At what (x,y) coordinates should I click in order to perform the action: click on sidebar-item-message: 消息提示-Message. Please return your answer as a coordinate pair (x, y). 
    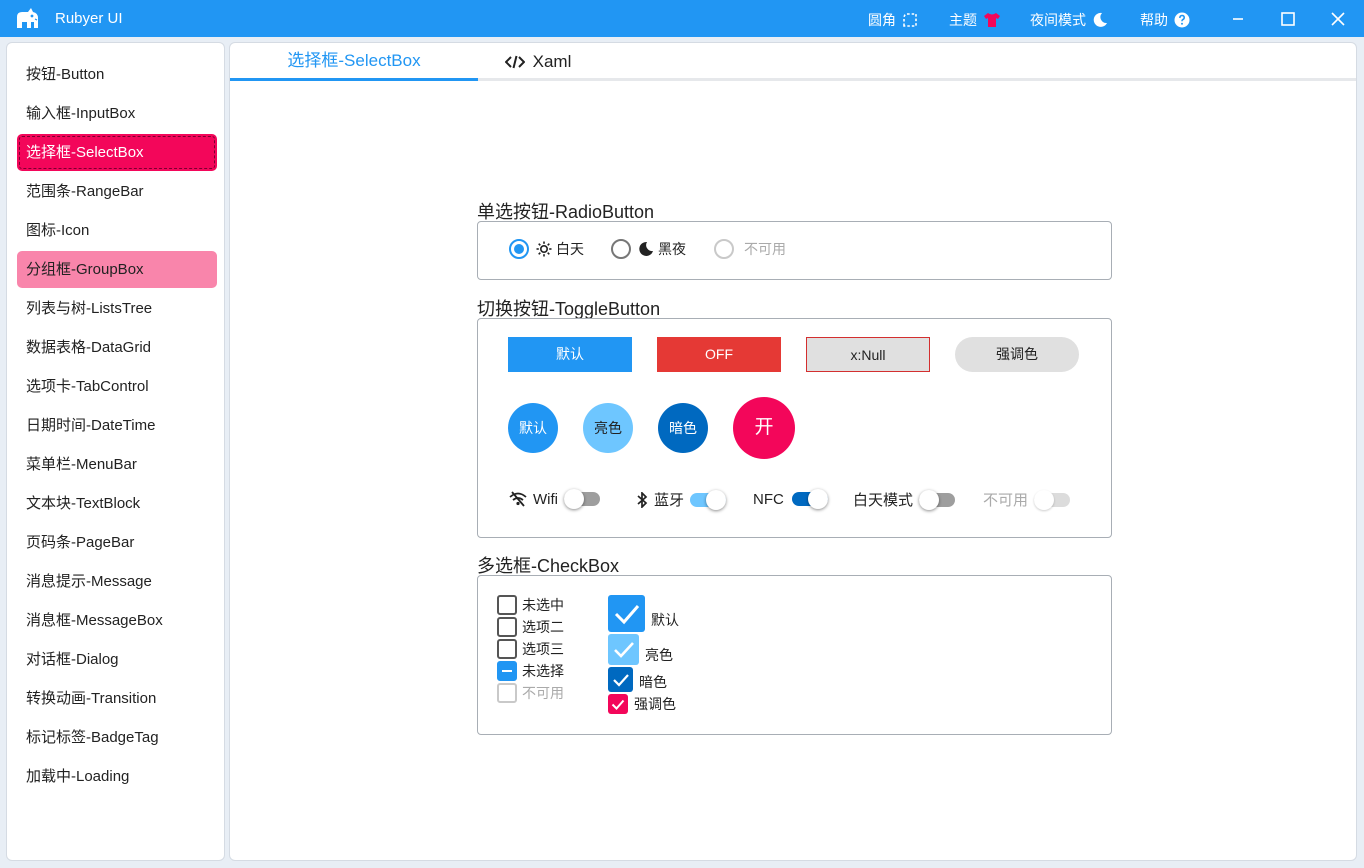
    Looking at the image, I should click on (117, 581).